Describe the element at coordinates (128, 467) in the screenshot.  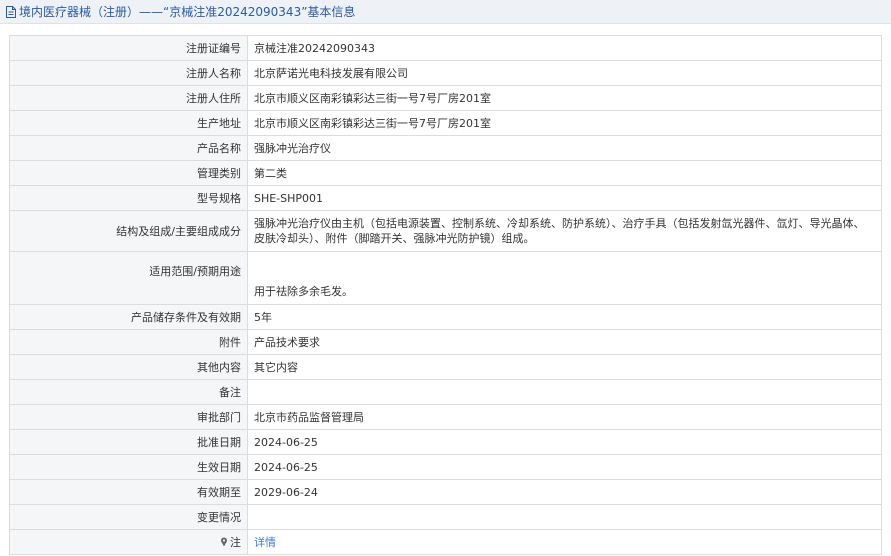
I see `row-label: 生效日期` at that location.